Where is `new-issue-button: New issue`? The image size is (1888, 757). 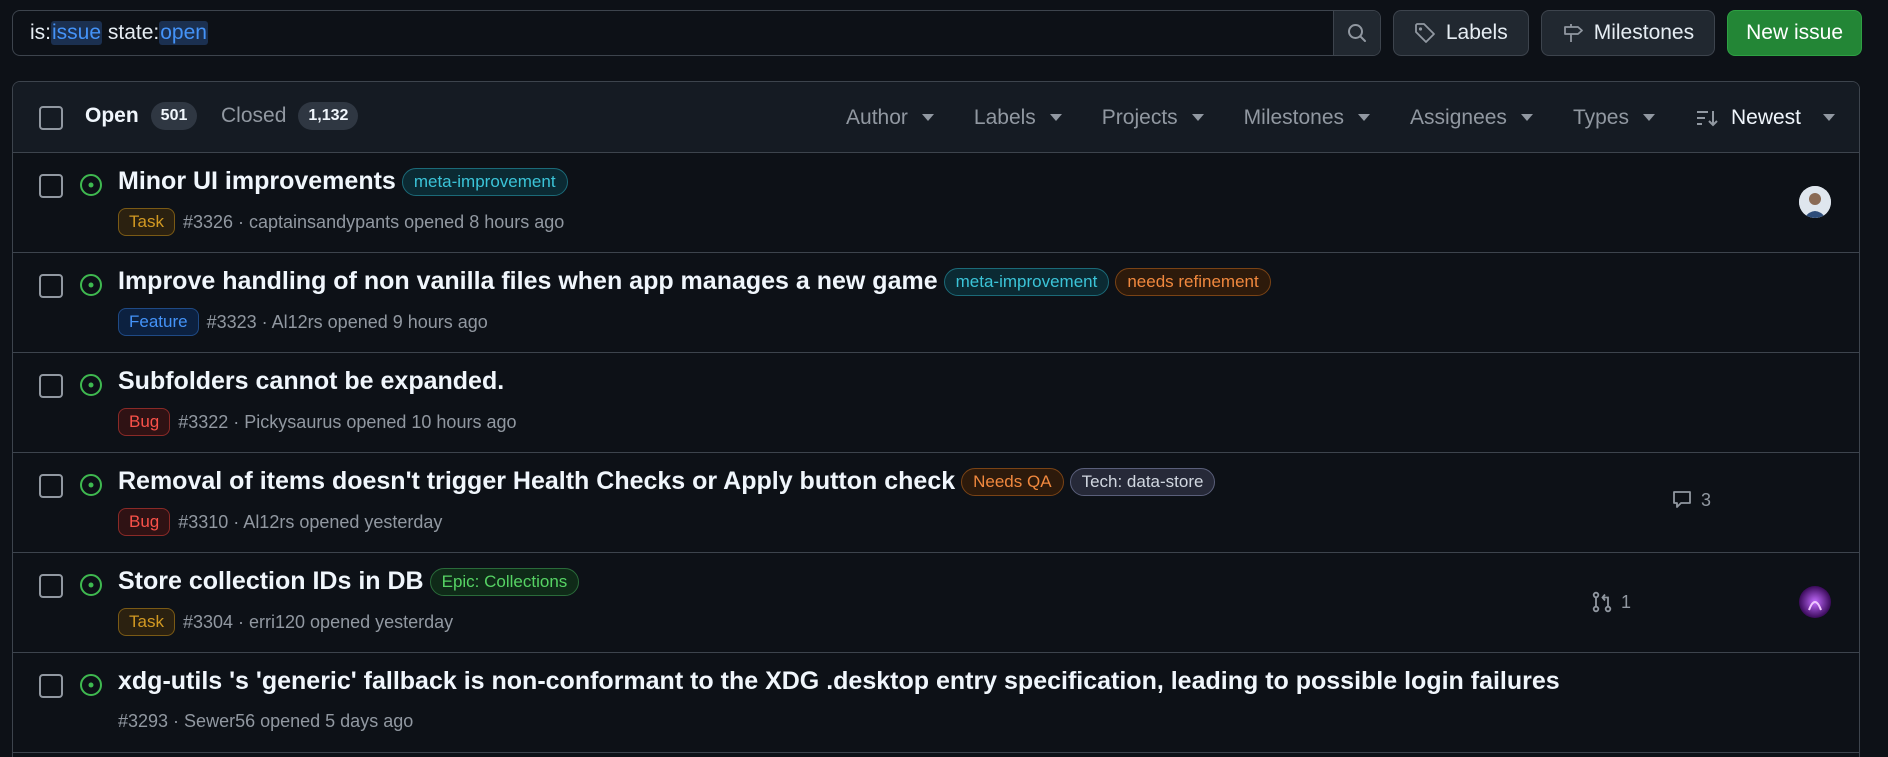 new-issue-button: New issue is located at coordinates (1794, 33).